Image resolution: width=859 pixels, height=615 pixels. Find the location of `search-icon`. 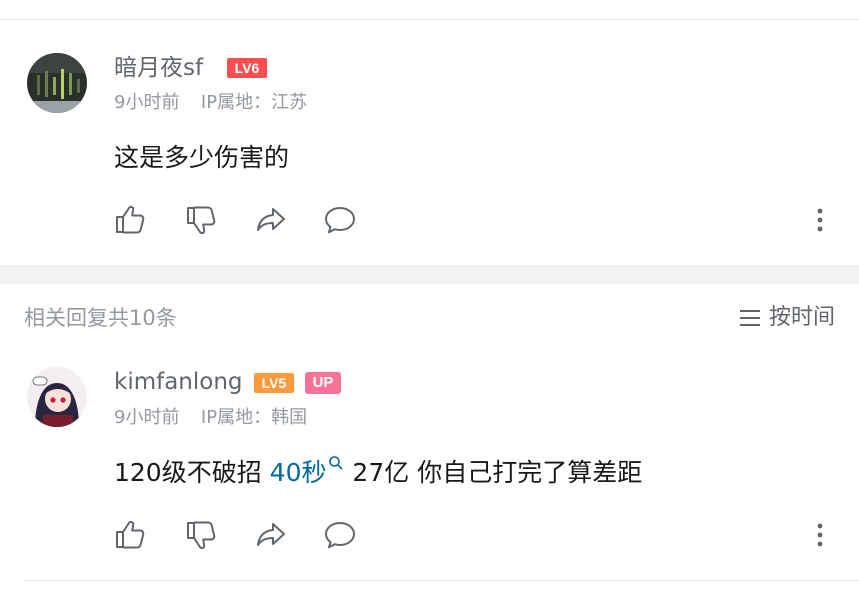

search-icon is located at coordinates (336, 463).